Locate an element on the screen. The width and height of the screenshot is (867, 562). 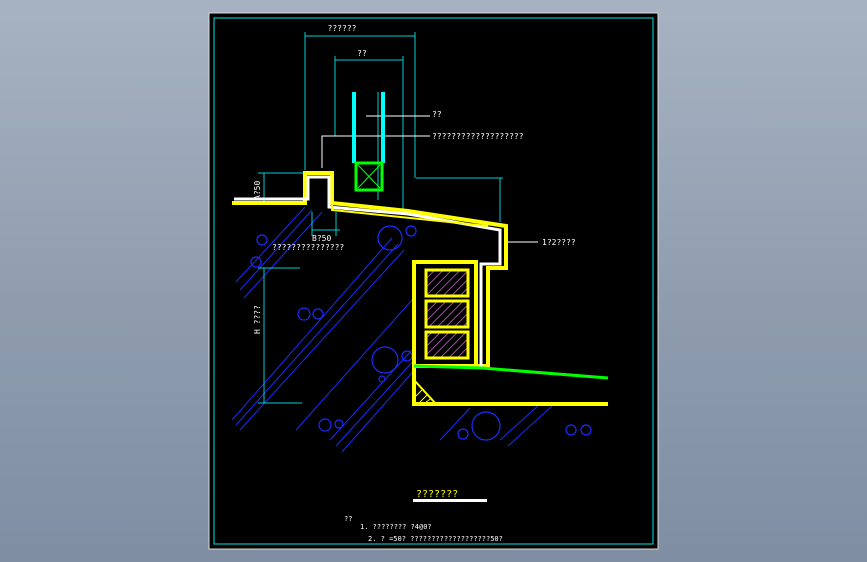
masonry-blocks is located at coordinates (447, 314).